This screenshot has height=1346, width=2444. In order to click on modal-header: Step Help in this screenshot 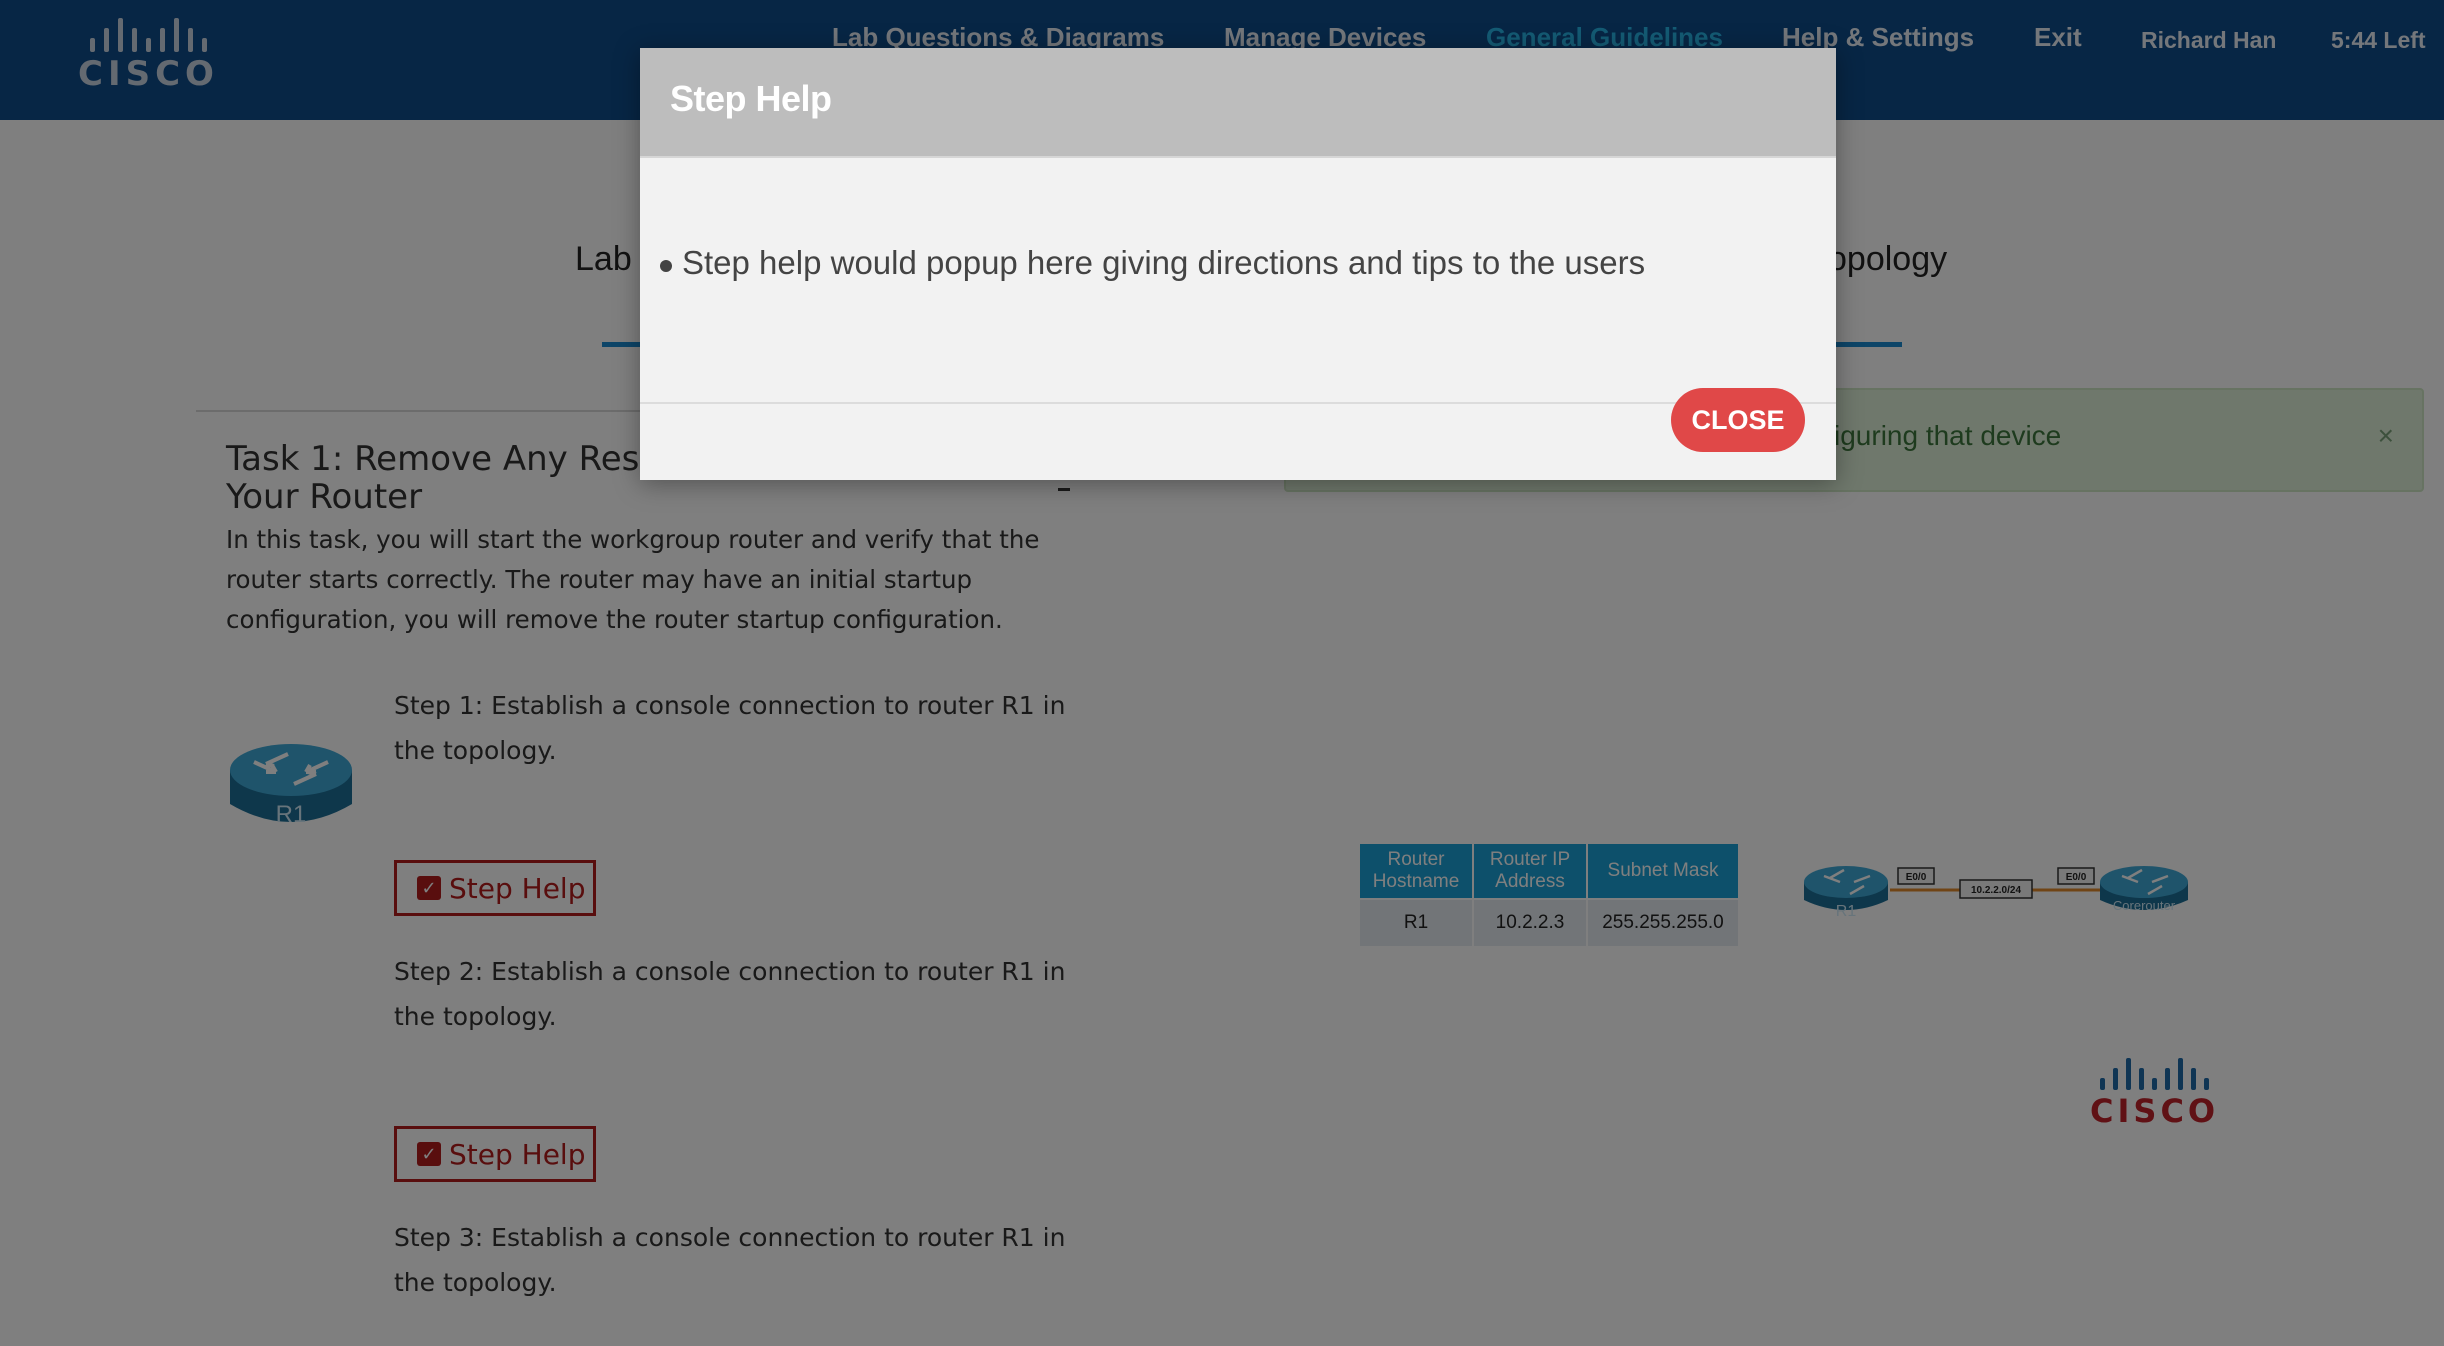, I will do `click(1238, 103)`.